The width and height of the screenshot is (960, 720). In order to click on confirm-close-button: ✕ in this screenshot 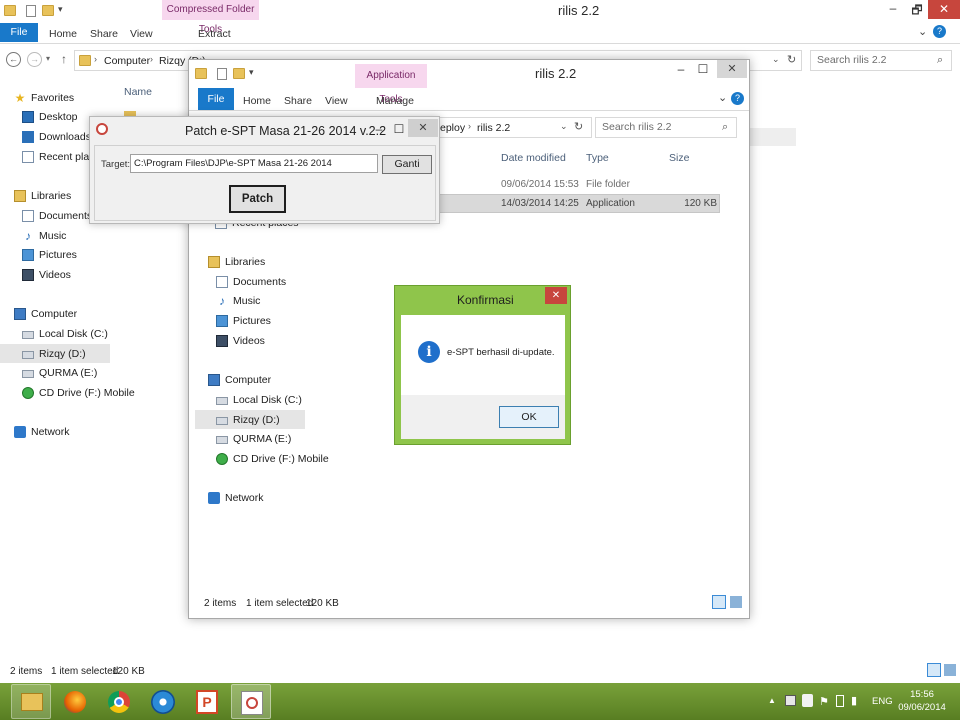, I will do `click(556, 295)`.